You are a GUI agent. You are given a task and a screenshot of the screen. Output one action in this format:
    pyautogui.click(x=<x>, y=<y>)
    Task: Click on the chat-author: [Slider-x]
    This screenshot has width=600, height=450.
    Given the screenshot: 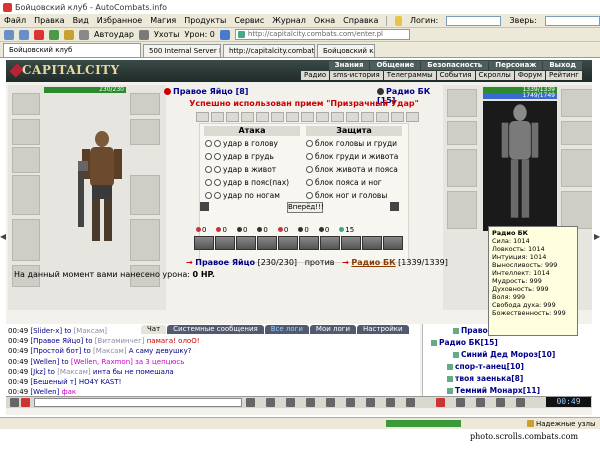 What is the action you would take?
    pyautogui.click(x=46, y=331)
    